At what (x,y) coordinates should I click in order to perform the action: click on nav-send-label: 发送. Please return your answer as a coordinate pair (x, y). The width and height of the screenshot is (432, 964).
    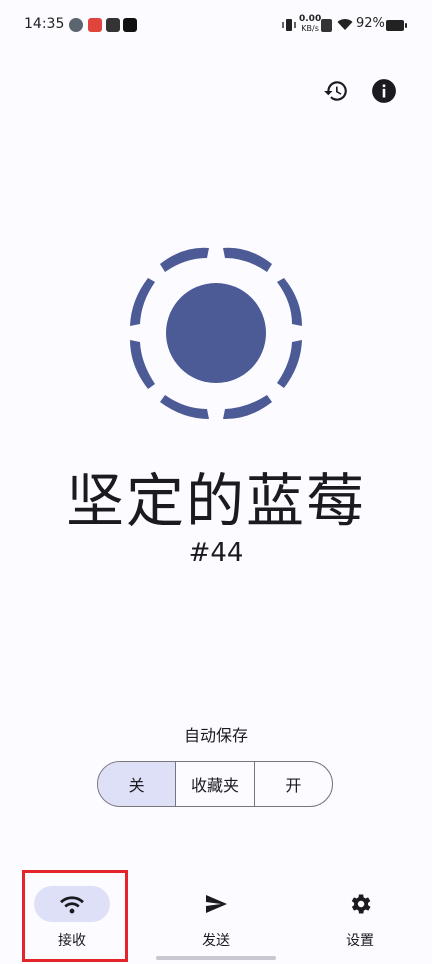
    Looking at the image, I should click on (216, 941).